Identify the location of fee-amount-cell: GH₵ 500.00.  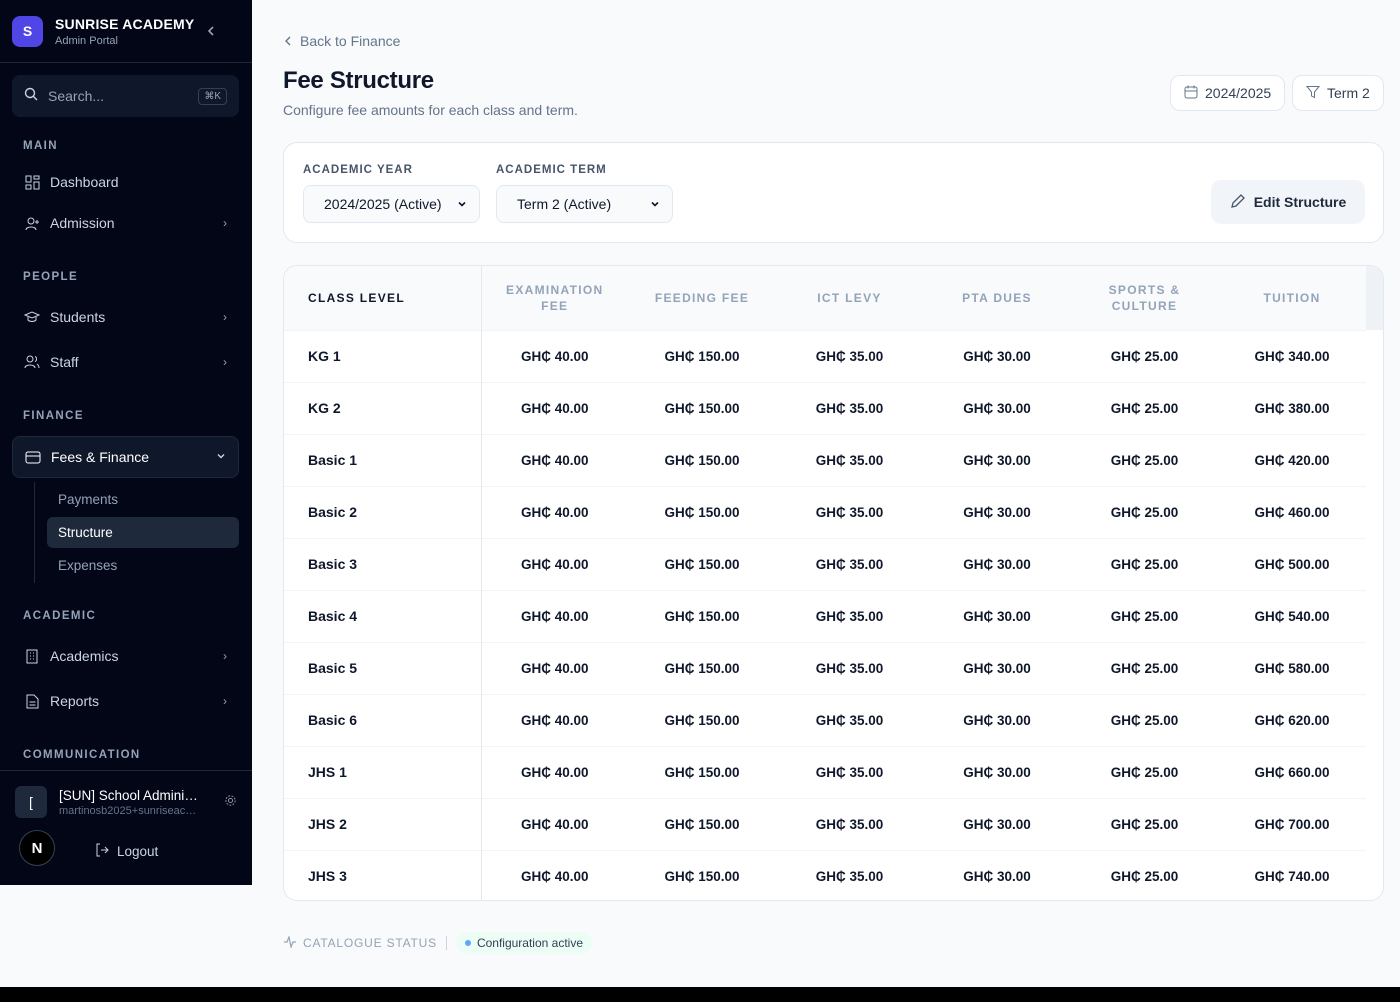
(1292, 564).